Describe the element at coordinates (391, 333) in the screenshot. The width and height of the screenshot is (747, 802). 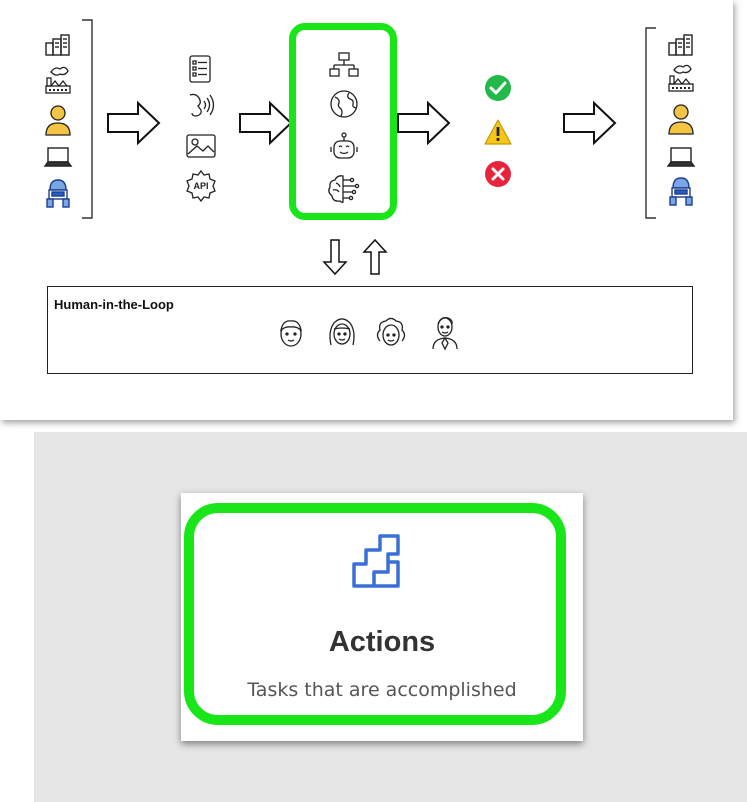
I see `curly-woman-face-icon` at that location.